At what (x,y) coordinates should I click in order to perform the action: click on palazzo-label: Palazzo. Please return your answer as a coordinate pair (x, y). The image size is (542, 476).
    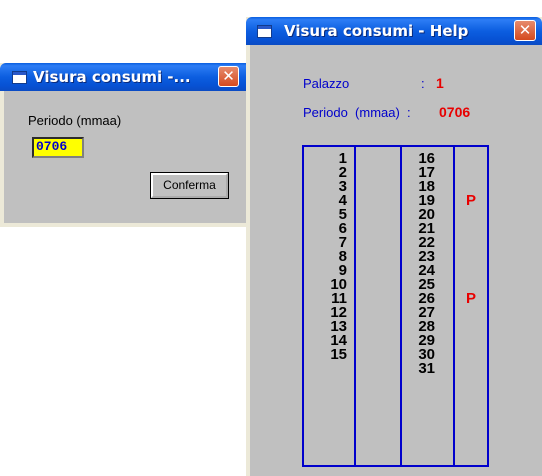
    Looking at the image, I should click on (326, 83).